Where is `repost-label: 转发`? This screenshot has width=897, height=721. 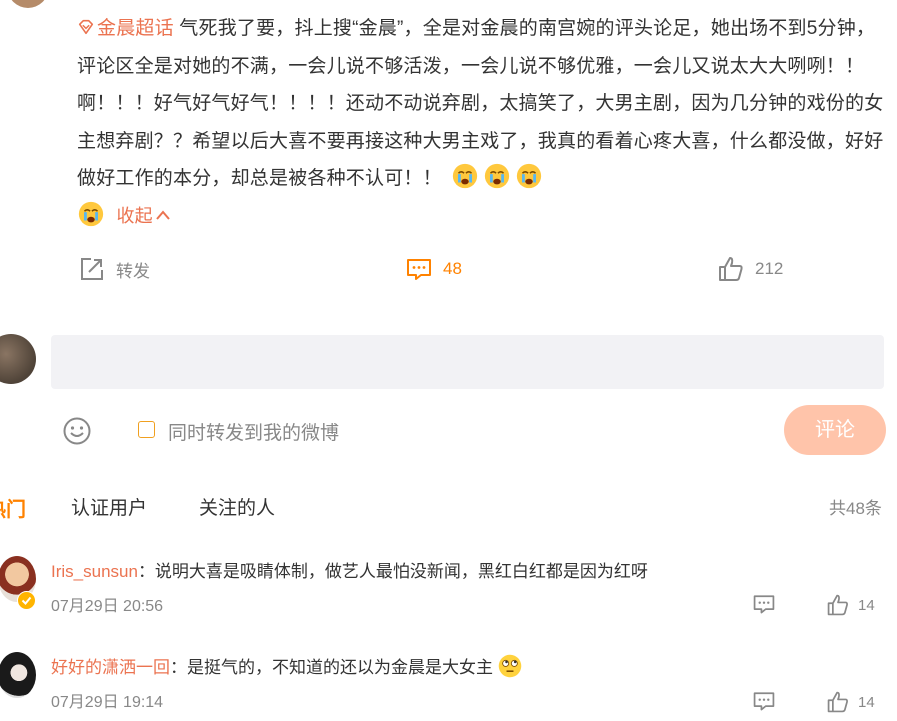 repost-label: 转发 is located at coordinates (133, 271).